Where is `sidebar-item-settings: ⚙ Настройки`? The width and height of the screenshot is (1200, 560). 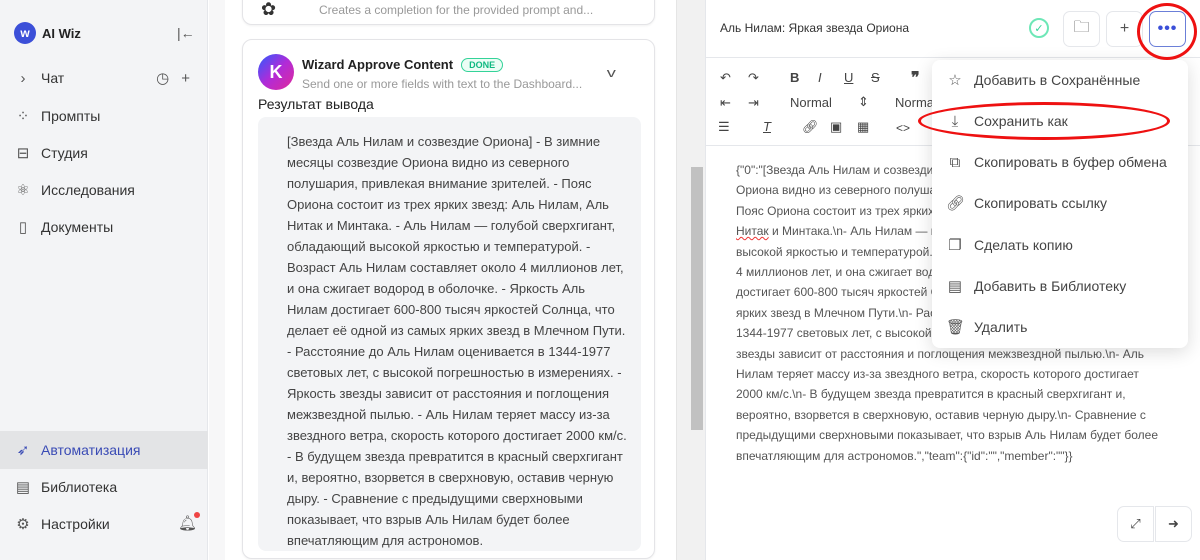 sidebar-item-settings: ⚙ Настройки is located at coordinates (104, 524).